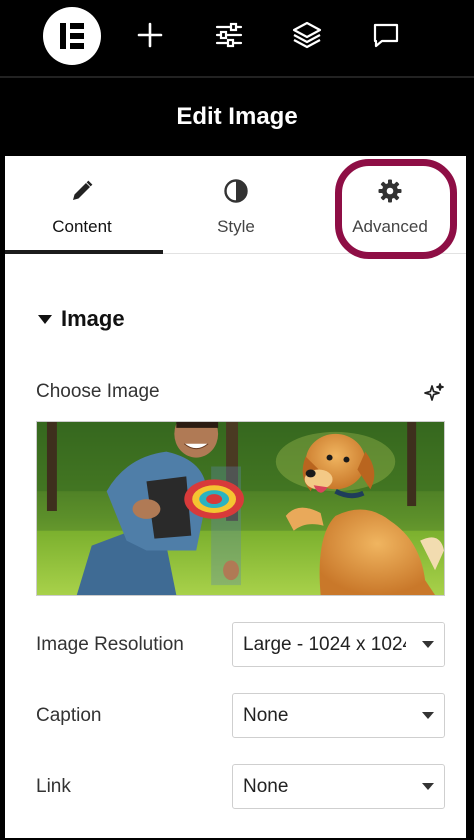  Describe the element at coordinates (229, 35) in the screenshot. I see `sliders-icon` at that location.